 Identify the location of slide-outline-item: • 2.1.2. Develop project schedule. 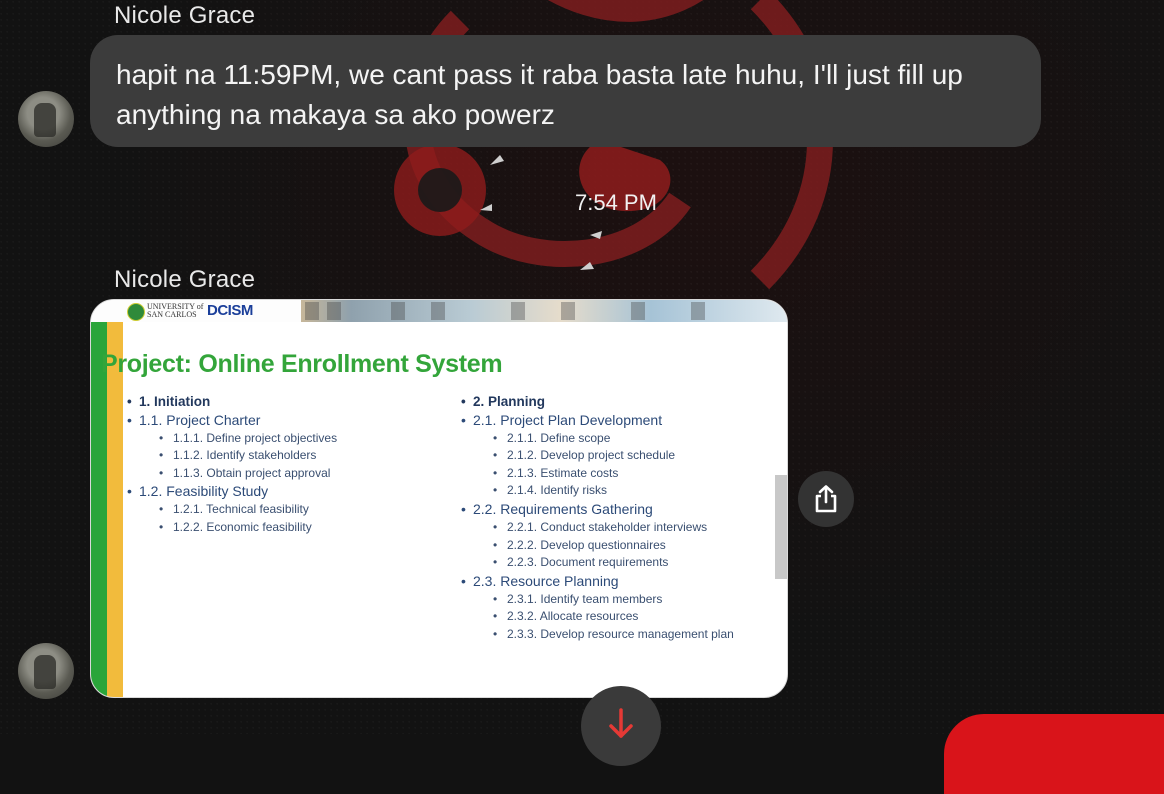
(597, 456).